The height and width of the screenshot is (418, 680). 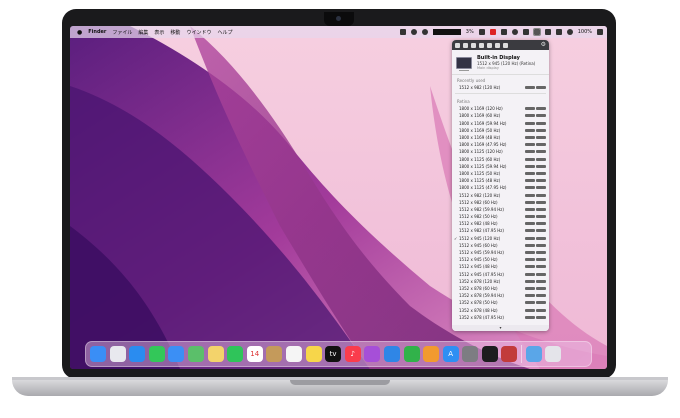 I want to click on numbers-icon, so click(x=411, y=354).